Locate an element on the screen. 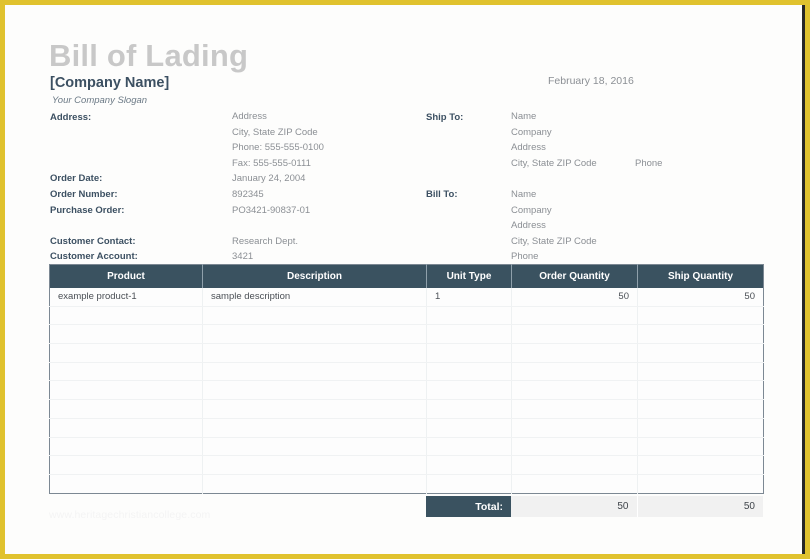 The width and height of the screenshot is (810, 559). total-row: Total: 50 50 is located at coordinates (594, 506).